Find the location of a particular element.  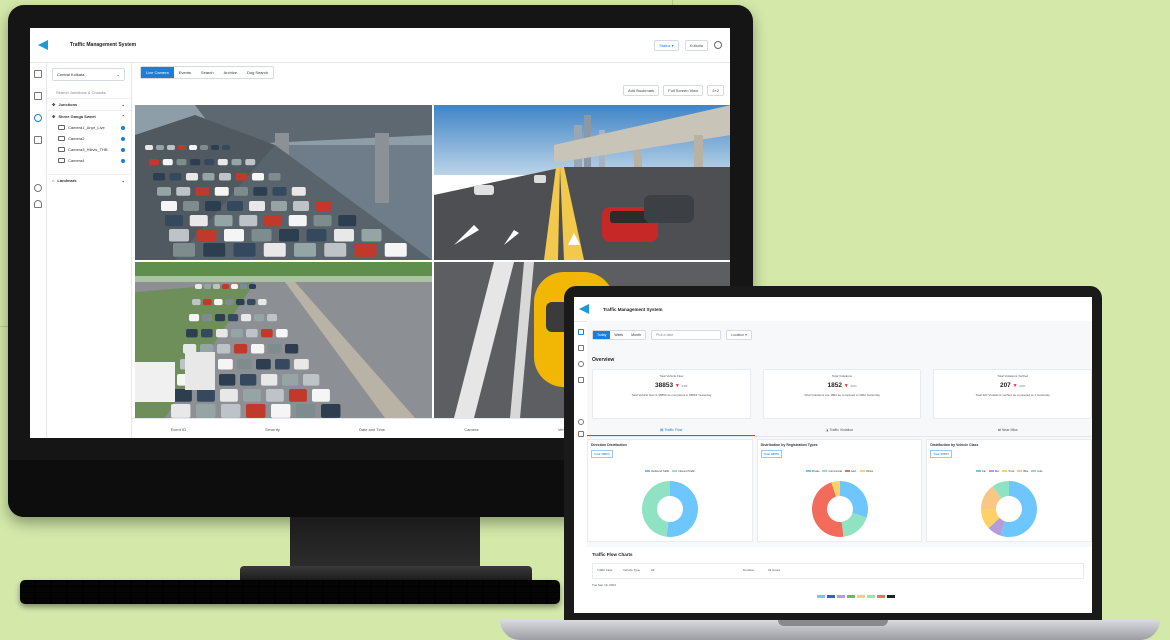

tab-month: Month is located at coordinates (636, 335).